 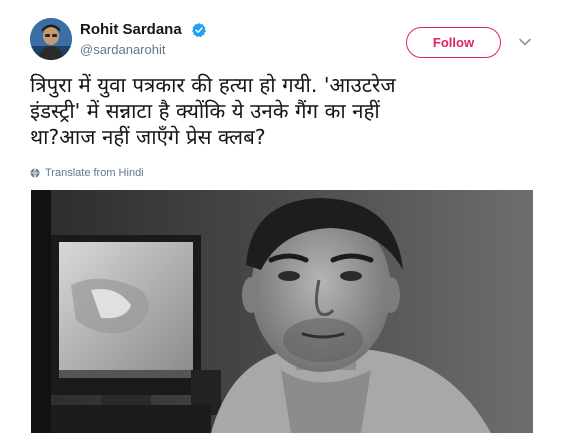 I want to click on globe-icon, so click(x=35, y=173).